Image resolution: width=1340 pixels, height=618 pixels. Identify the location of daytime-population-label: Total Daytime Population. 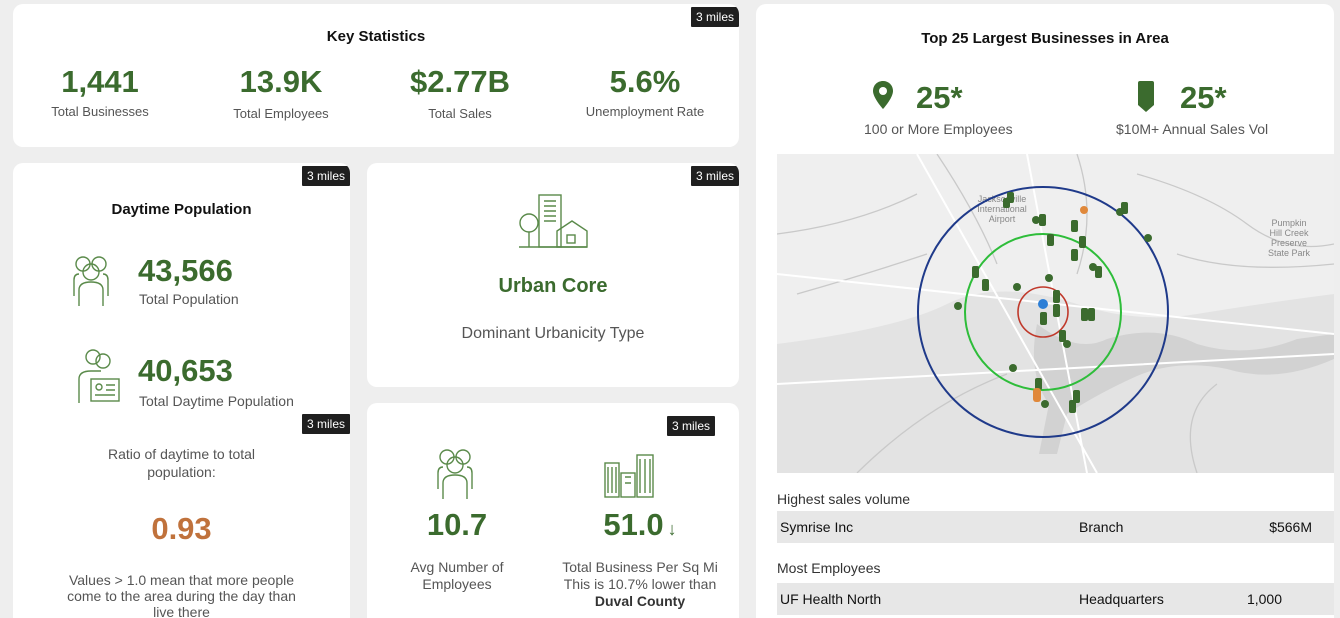
(216, 401).